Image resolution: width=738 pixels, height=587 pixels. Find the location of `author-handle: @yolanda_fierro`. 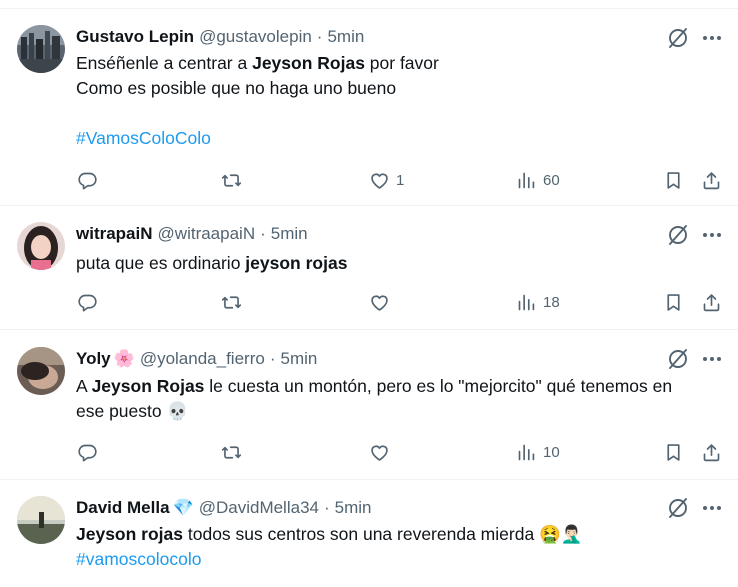

author-handle: @yolanda_fierro is located at coordinates (202, 359).